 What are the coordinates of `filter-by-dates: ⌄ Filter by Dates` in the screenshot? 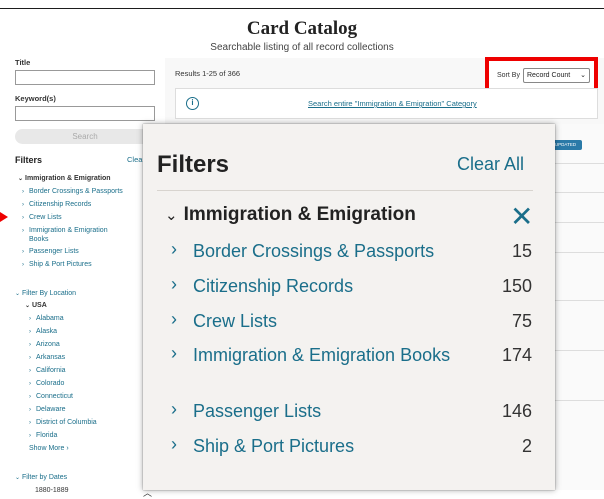 It's located at (41, 478).